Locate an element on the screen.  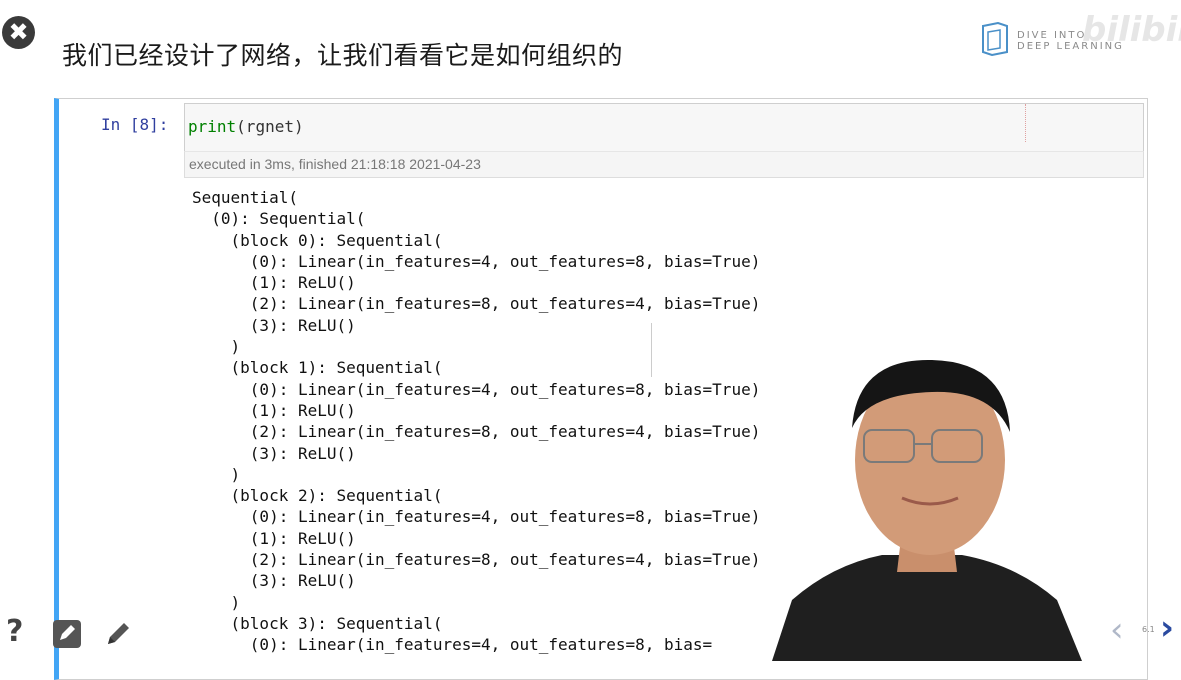
code-function: print is located at coordinates (212, 126).